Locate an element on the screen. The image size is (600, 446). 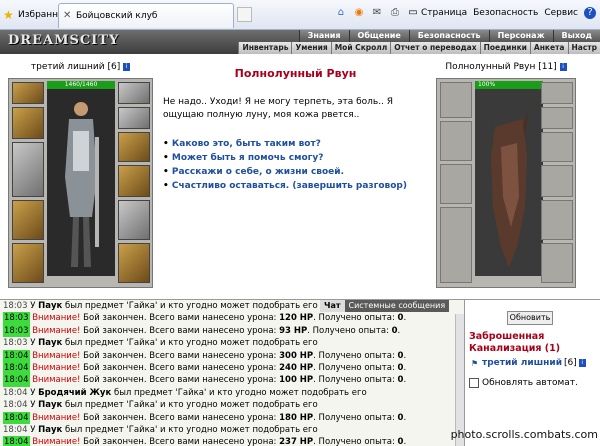
boots-slot is located at coordinates (134, 263).